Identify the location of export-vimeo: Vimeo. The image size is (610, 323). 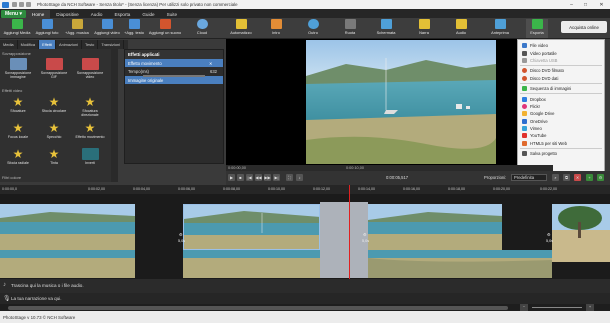
(561, 128).